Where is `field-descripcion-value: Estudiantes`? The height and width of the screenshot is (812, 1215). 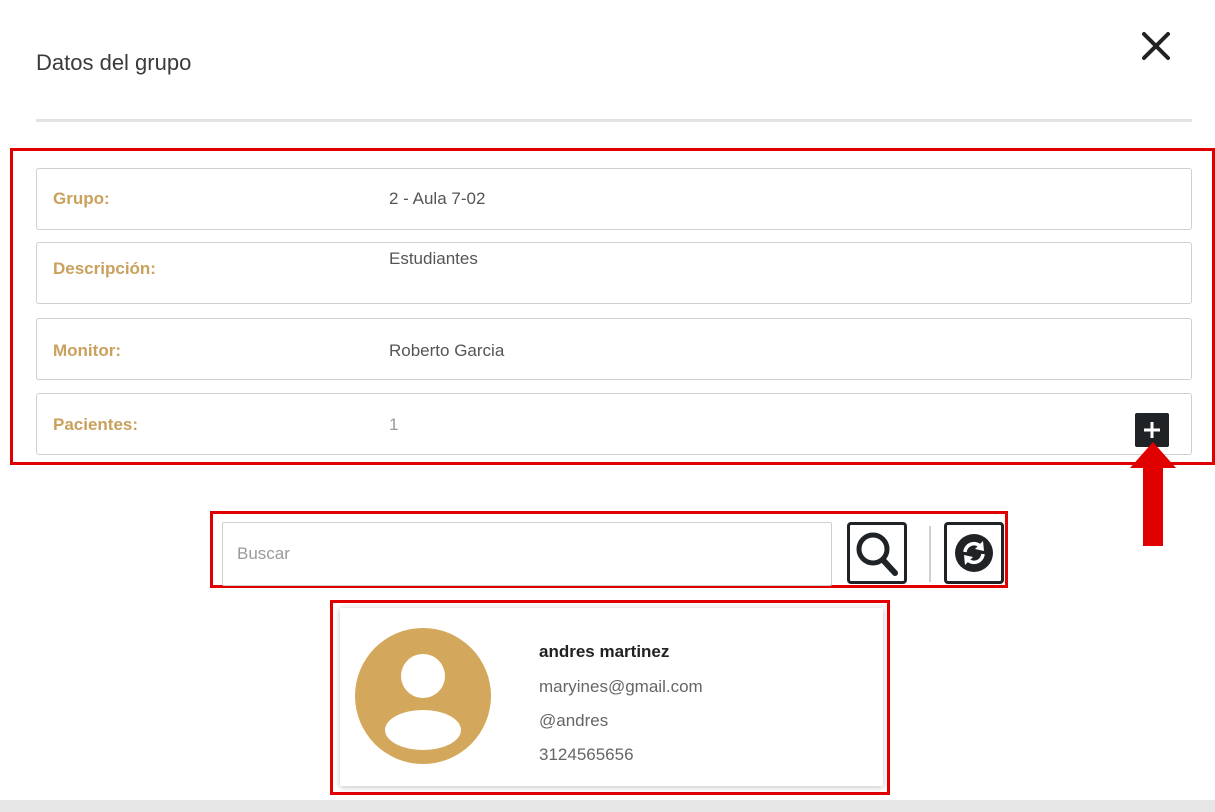
field-descripcion-value: Estudiantes is located at coordinates (433, 258).